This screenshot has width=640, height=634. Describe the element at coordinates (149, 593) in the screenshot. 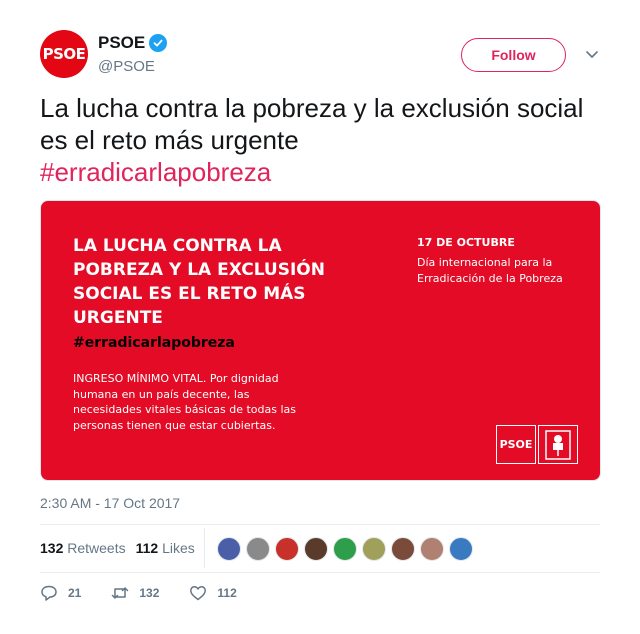

I see `retweet-count: 132` at that location.